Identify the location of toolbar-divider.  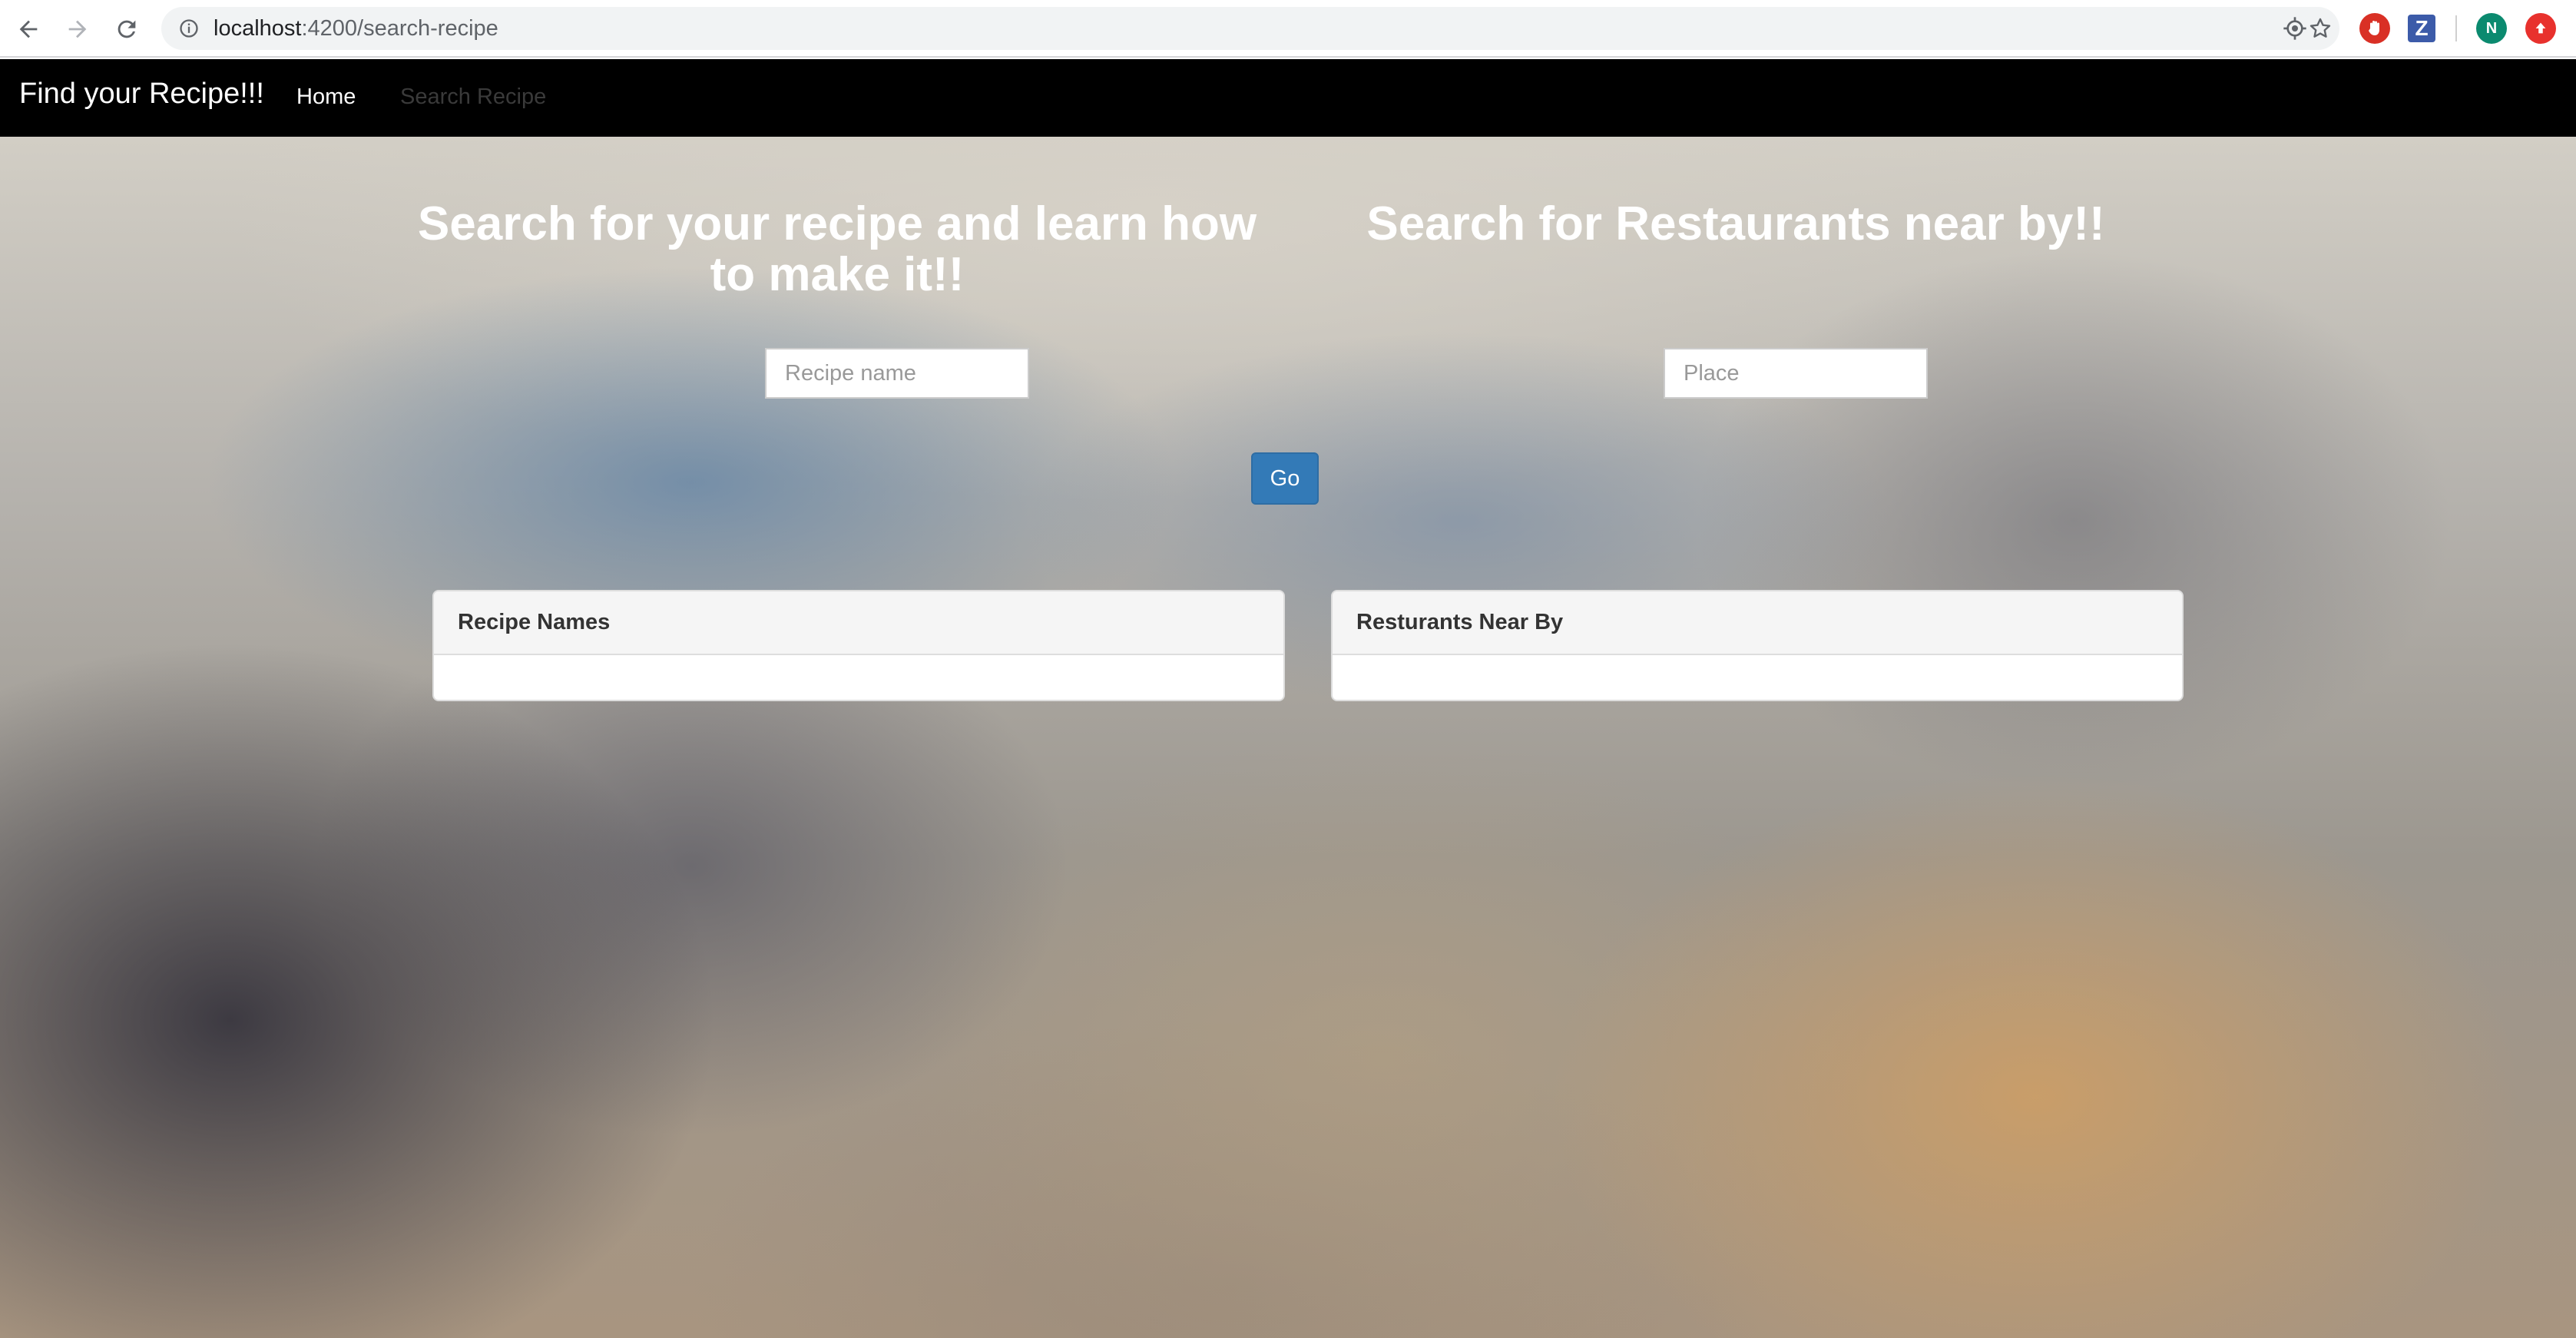
(2456, 28).